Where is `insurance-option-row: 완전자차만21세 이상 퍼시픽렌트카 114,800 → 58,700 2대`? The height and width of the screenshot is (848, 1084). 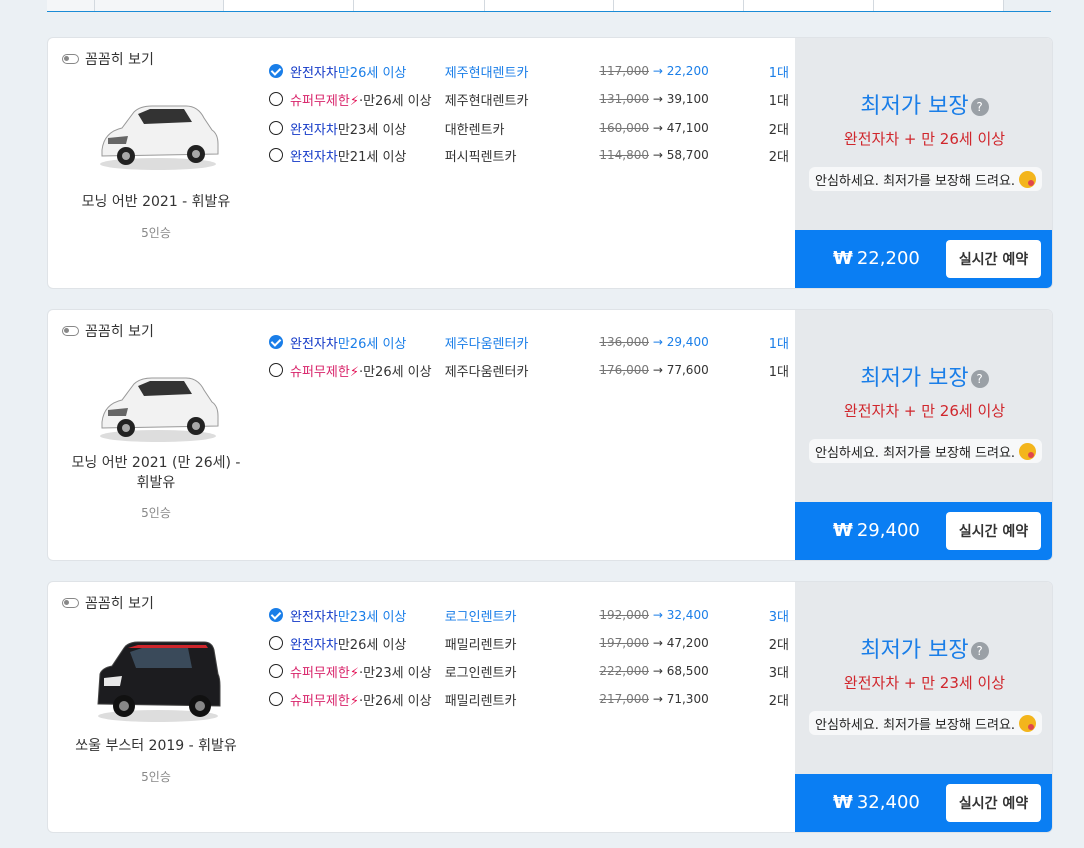
insurance-option-row: 완전자차만21세 이상 퍼시픽렌트카 114,800 → 58,700 2대 is located at coordinates (529, 155).